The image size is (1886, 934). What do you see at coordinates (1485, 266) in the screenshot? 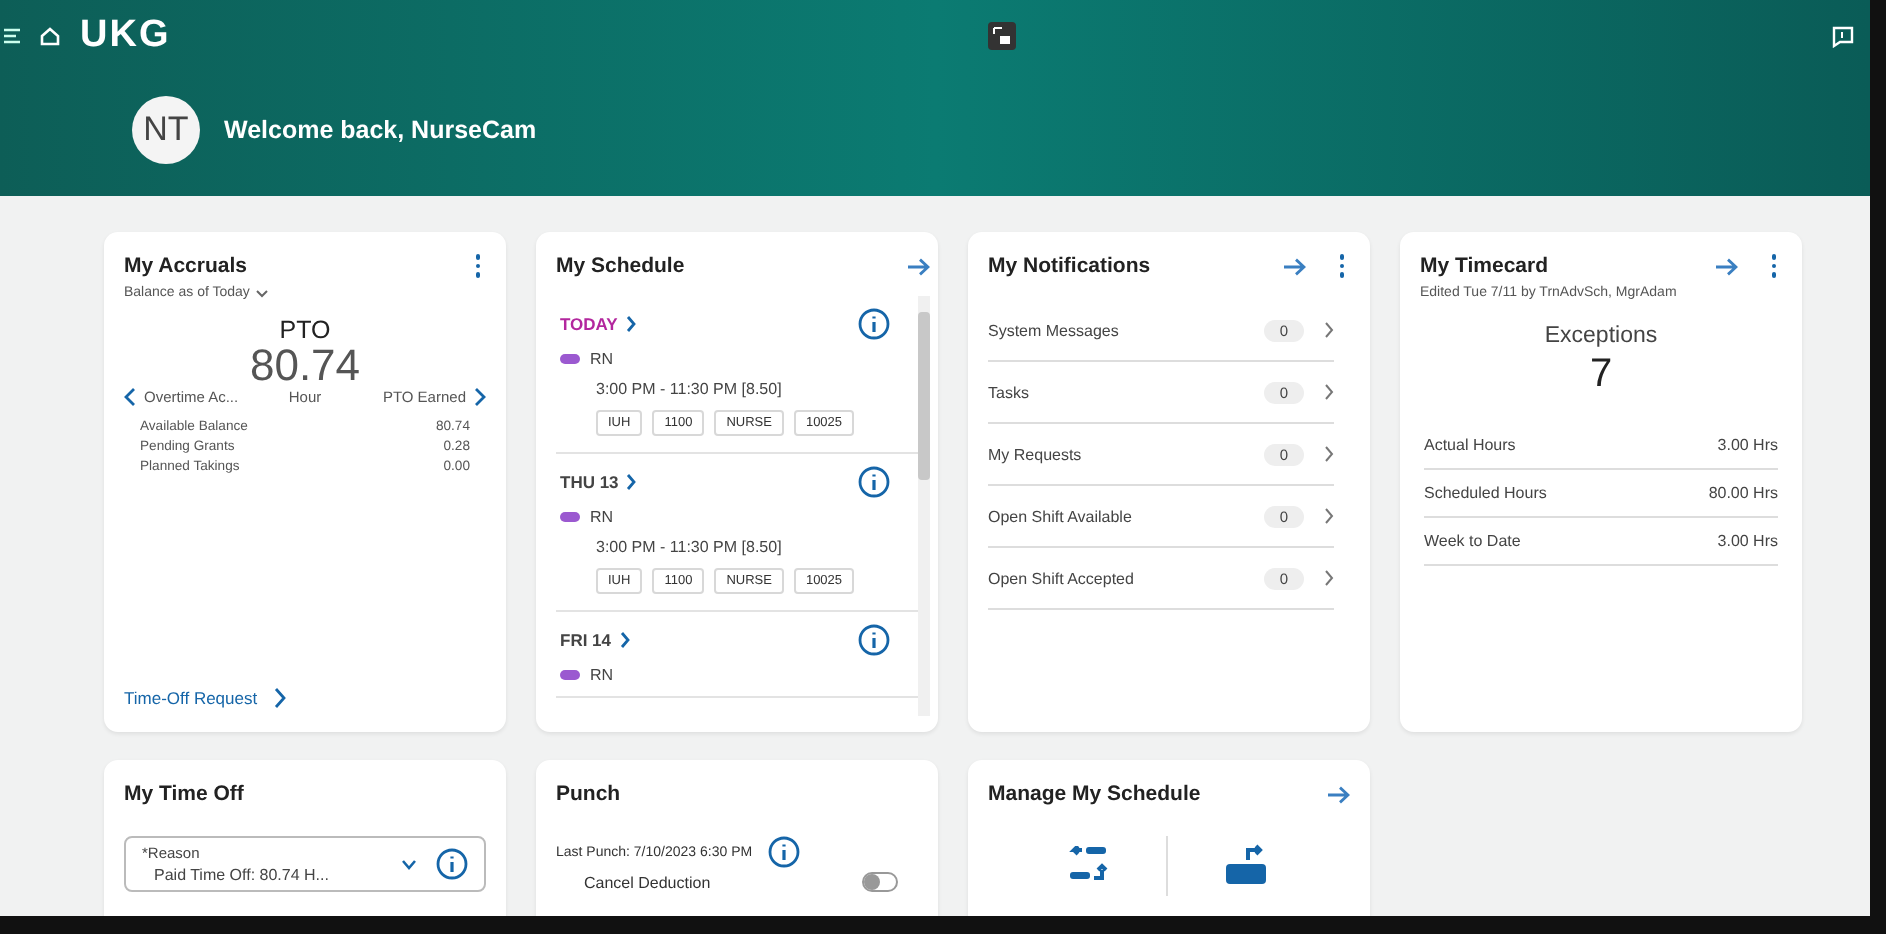
I see `card-title: My Timecard` at bounding box center [1485, 266].